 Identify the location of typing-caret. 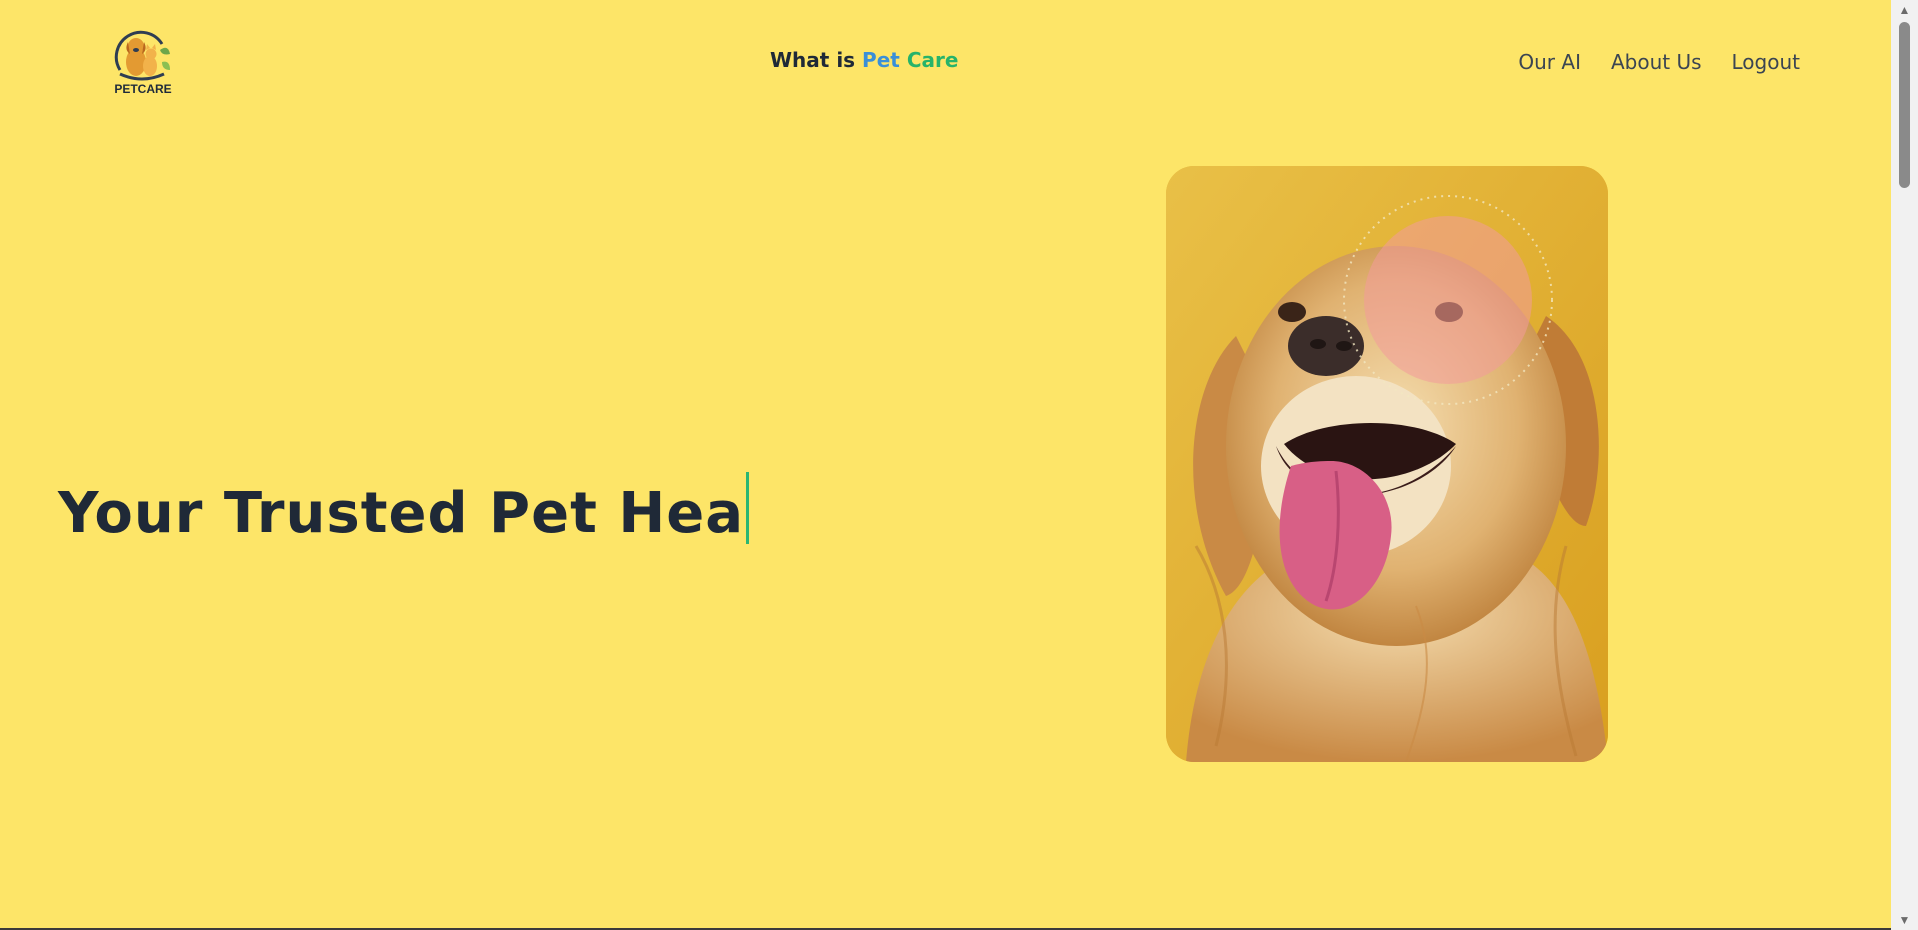
(747, 507).